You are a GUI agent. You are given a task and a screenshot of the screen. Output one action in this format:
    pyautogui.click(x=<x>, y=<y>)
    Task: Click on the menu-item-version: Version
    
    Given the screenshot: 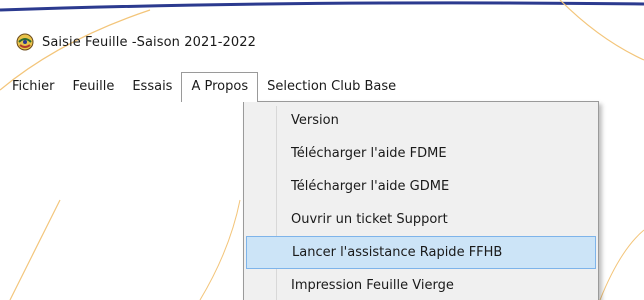 What is the action you would take?
    pyautogui.click(x=421, y=120)
    